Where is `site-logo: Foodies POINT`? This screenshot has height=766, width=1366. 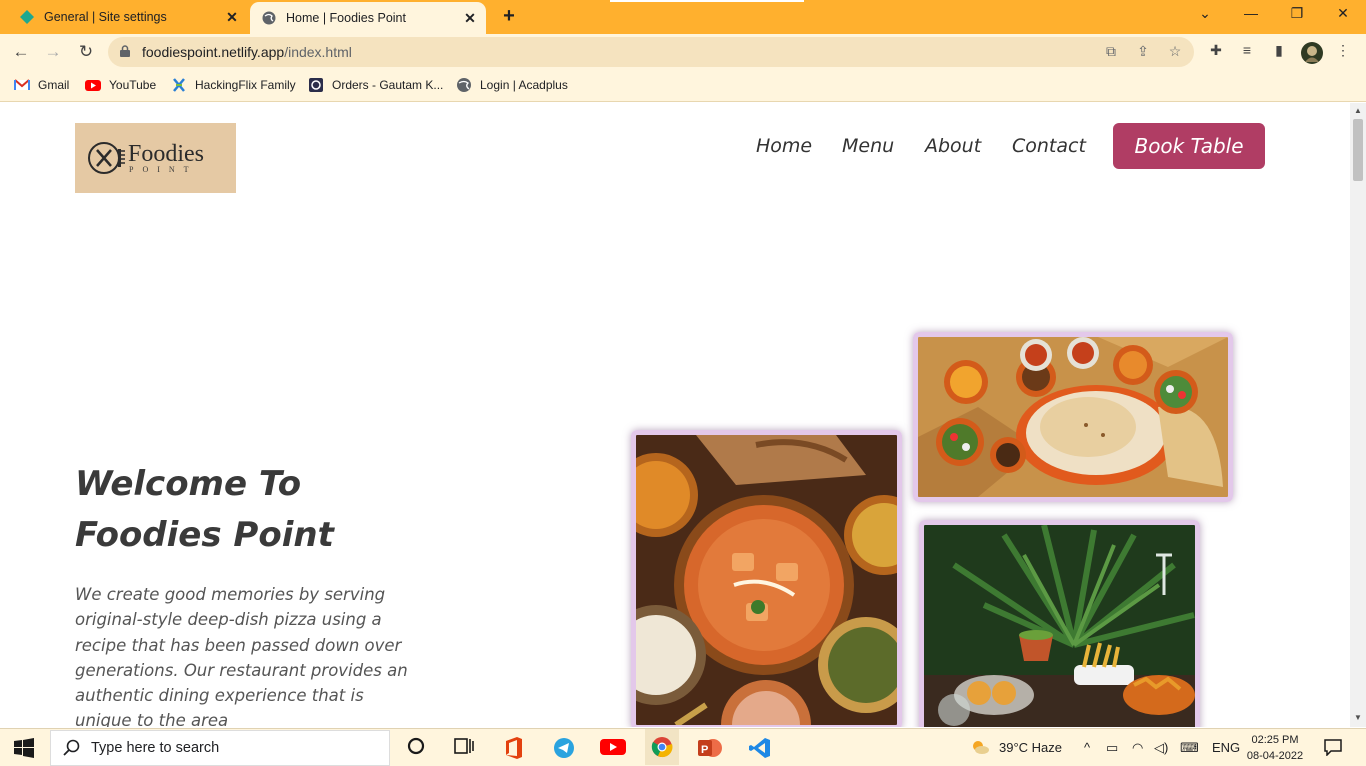 site-logo: Foodies POINT is located at coordinates (155, 158).